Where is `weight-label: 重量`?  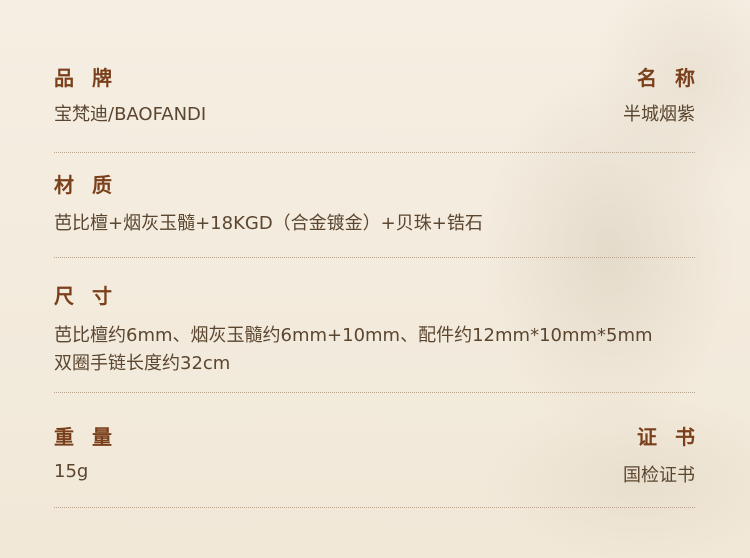 weight-label: 重量 is located at coordinates (92, 437).